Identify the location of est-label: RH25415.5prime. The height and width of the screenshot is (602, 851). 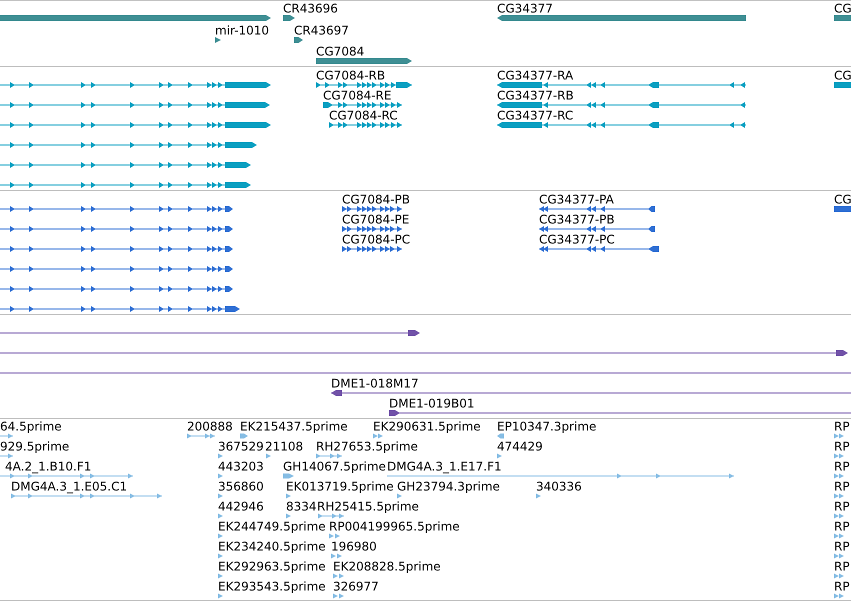
(368, 507).